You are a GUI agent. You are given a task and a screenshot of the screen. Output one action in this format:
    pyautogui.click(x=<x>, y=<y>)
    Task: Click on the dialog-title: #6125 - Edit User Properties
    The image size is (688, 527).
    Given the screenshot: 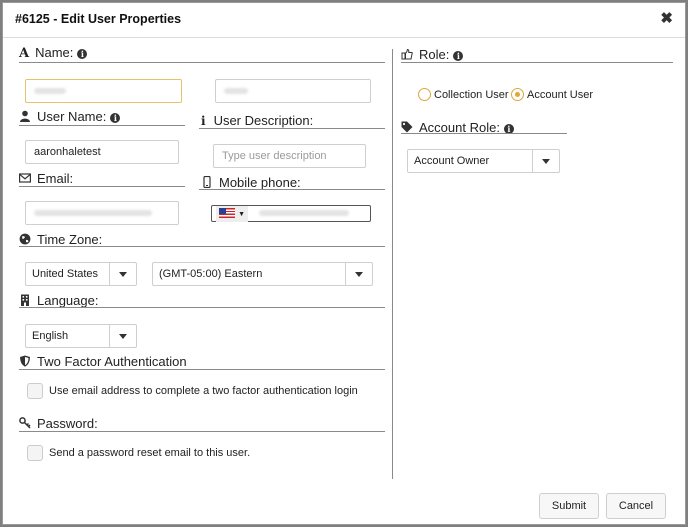 What is the action you would take?
    pyautogui.click(x=98, y=19)
    